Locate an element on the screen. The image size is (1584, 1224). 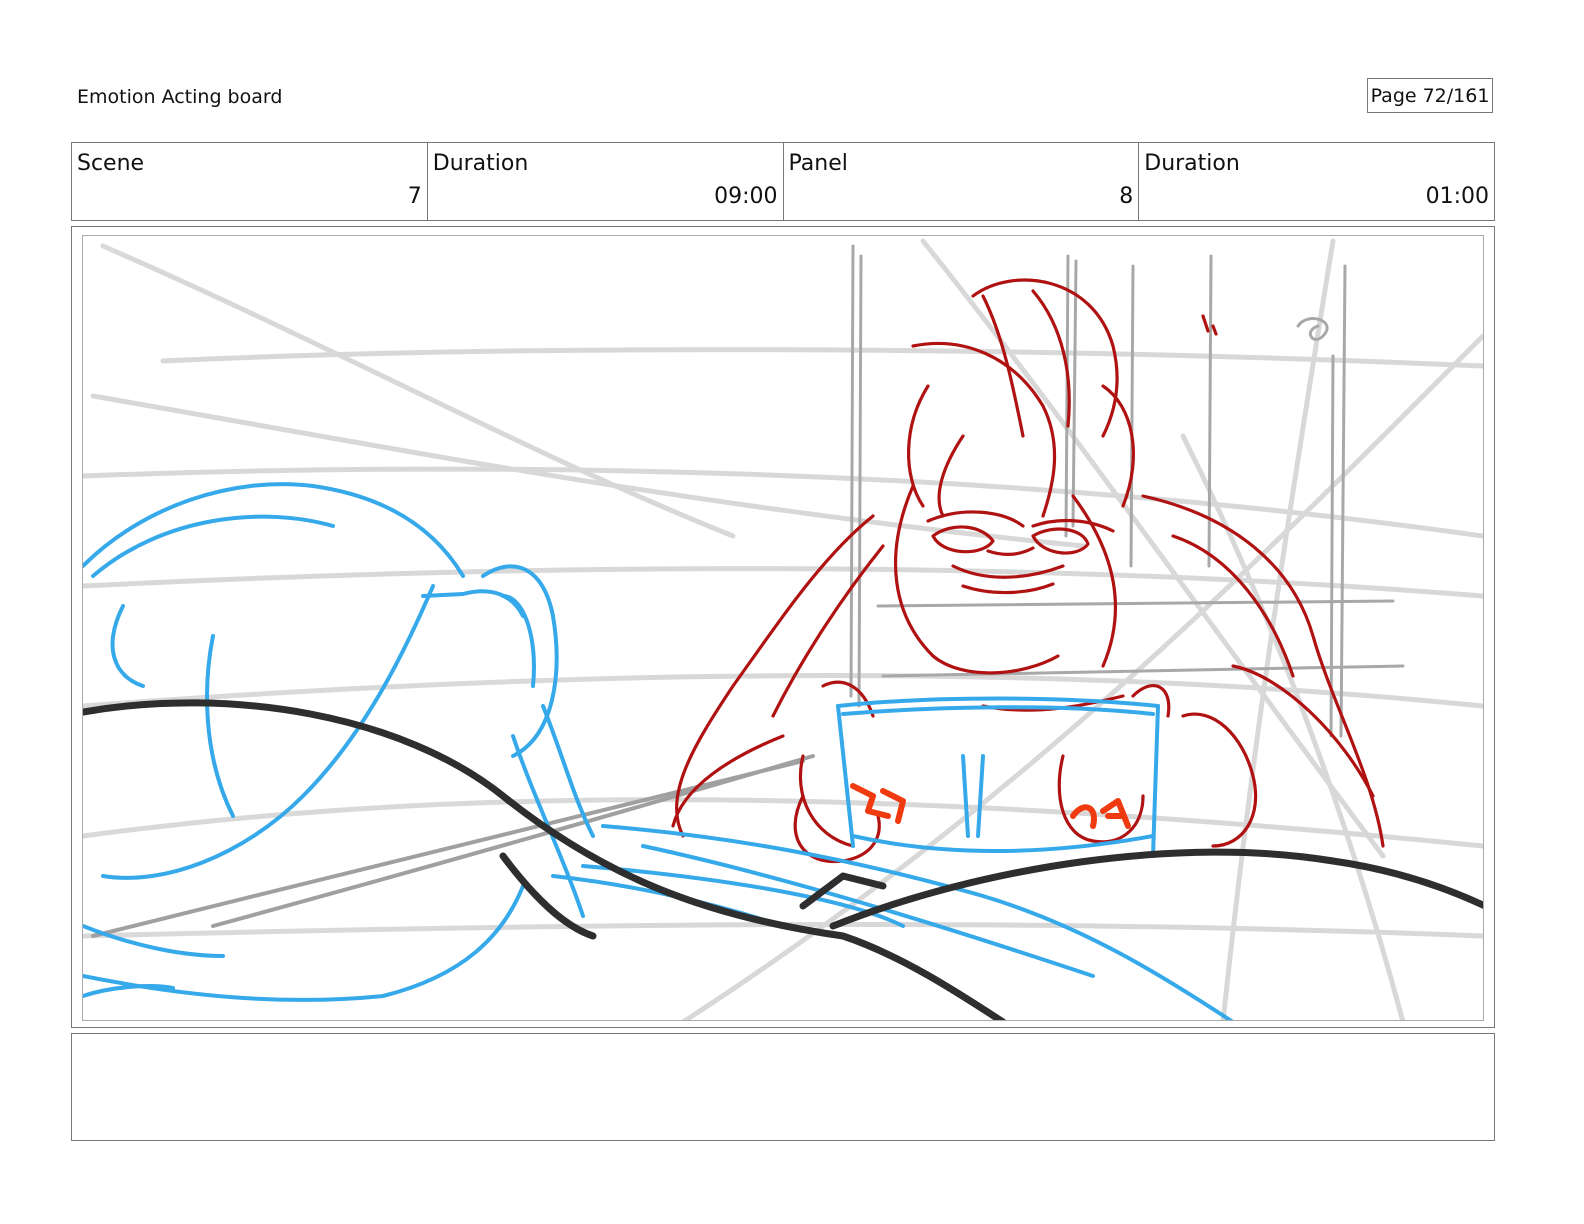
scene-duration-label: Duration is located at coordinates (480, 163).